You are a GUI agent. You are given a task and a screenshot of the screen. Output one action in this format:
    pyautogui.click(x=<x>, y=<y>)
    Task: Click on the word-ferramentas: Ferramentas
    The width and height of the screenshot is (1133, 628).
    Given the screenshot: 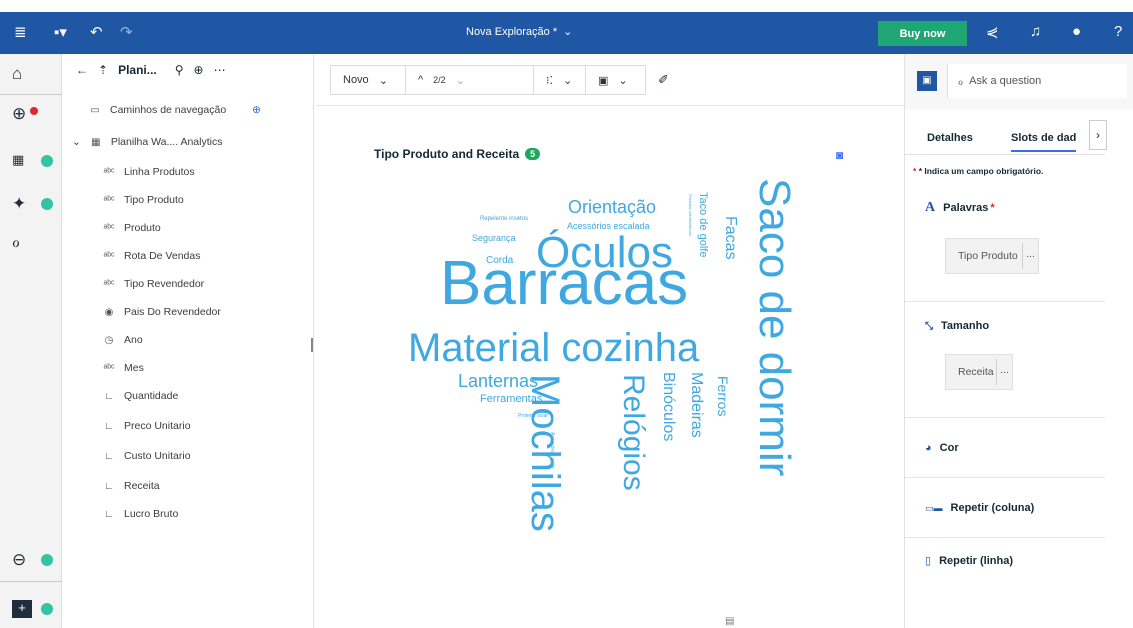 What is the action you would take?
    pyautogui.click(x=511, y=399)
    